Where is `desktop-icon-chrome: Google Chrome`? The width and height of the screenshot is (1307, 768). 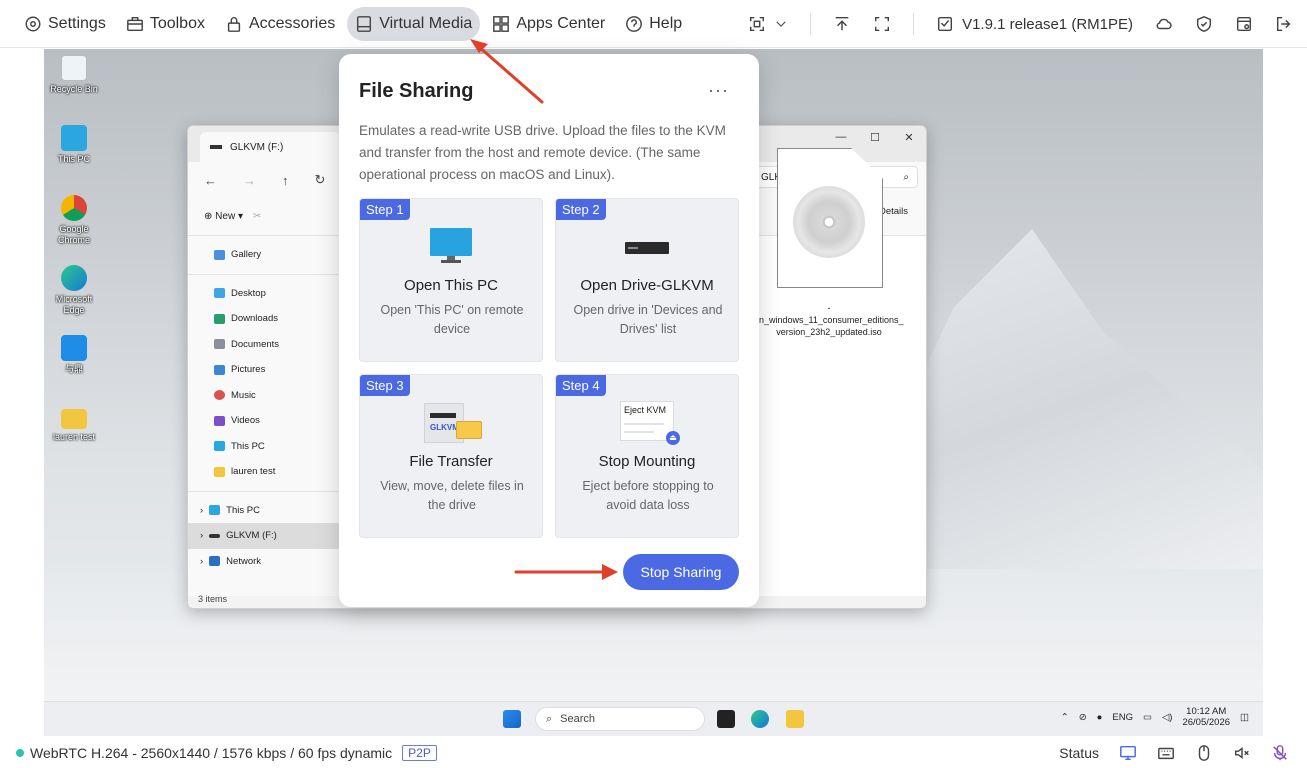
desktop-icon-chrome: Google Chrome is located at coordinates (74, 220).